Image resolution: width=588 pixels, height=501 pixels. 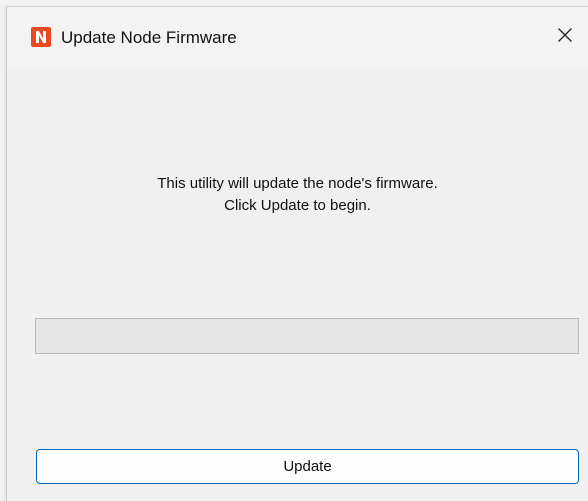 I want to click on firmware-progress-bar, so click(x=307, y=336).